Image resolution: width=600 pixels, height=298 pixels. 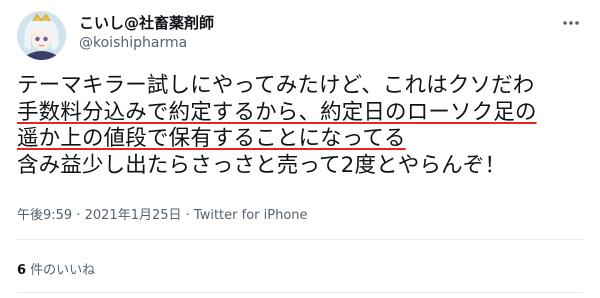 What do you see at coordinates (262, 165) in the screenshot?
I see `tweet-line-4: 含み益少し出たらさっさと売って2度とやらんぞ！` at bounding box center [262, 165].